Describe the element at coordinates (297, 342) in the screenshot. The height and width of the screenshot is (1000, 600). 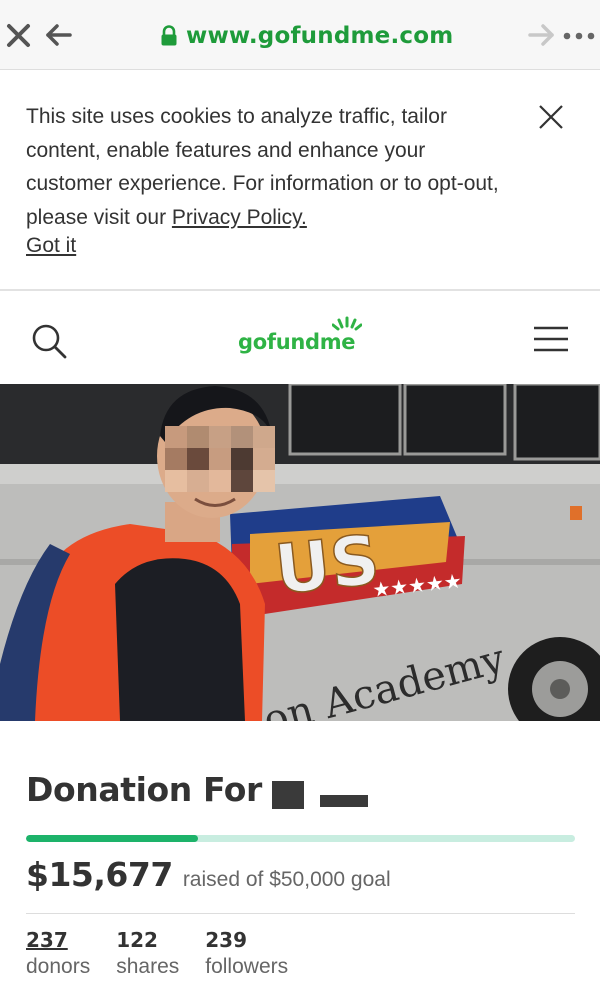
I see `logo-text: gofundme` at that location.